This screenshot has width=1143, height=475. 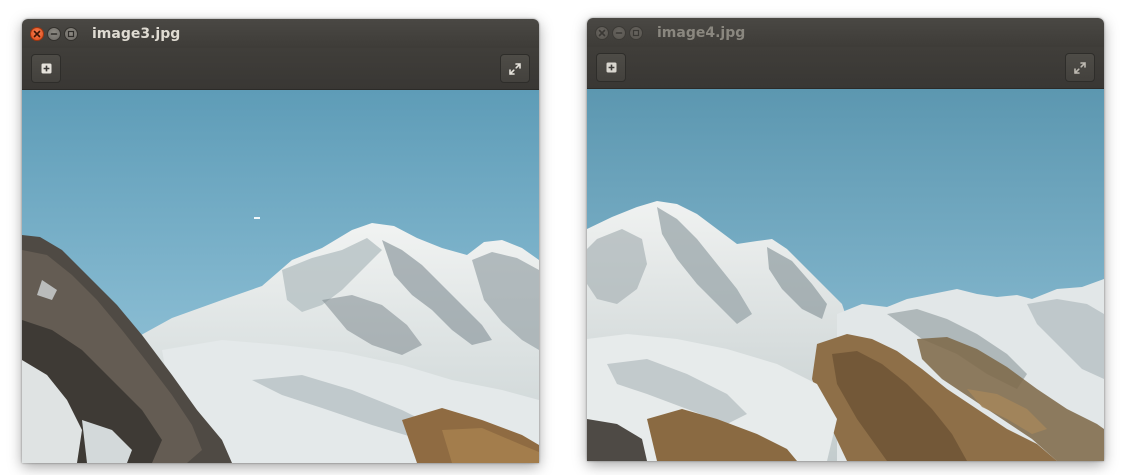 I want to click on window-titlebar: image3.jpg, so click(x=280, y=33).